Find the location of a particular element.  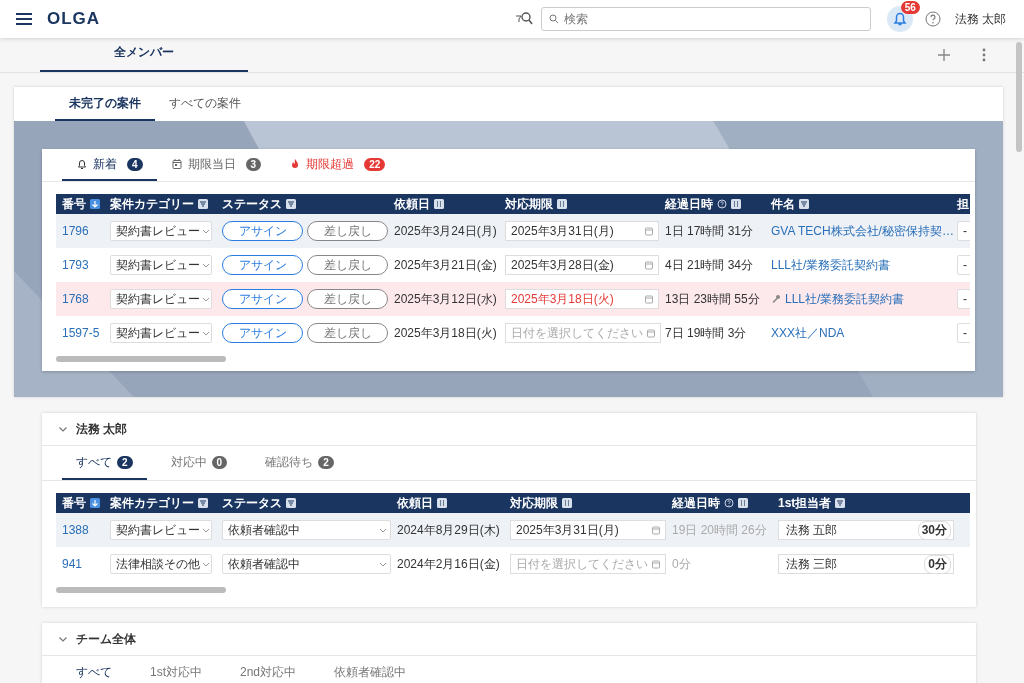

alert-tab: 新着 4 is located at coordinates (109, 165).